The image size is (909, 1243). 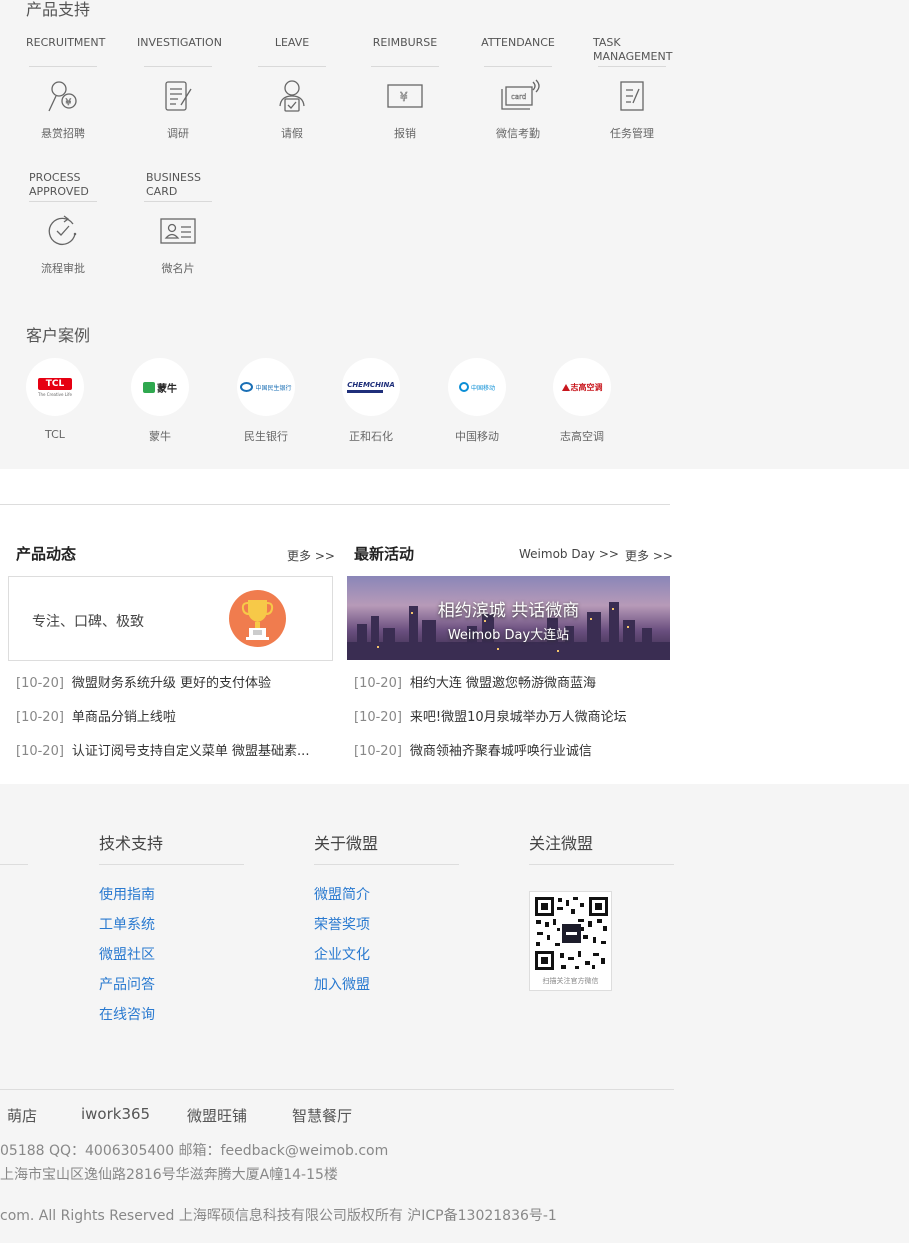 I want to click on customer-name: 中国移动, so click(x=477, y=436).